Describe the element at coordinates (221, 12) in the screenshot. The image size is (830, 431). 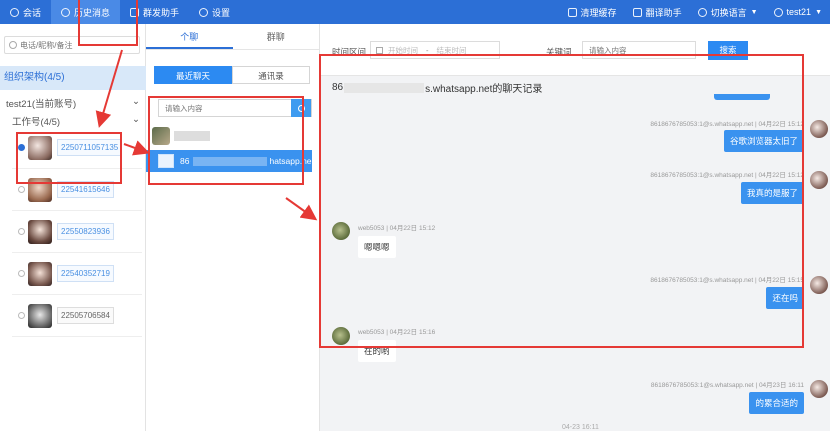
I see `nav-settings-label: 设置` at that location.